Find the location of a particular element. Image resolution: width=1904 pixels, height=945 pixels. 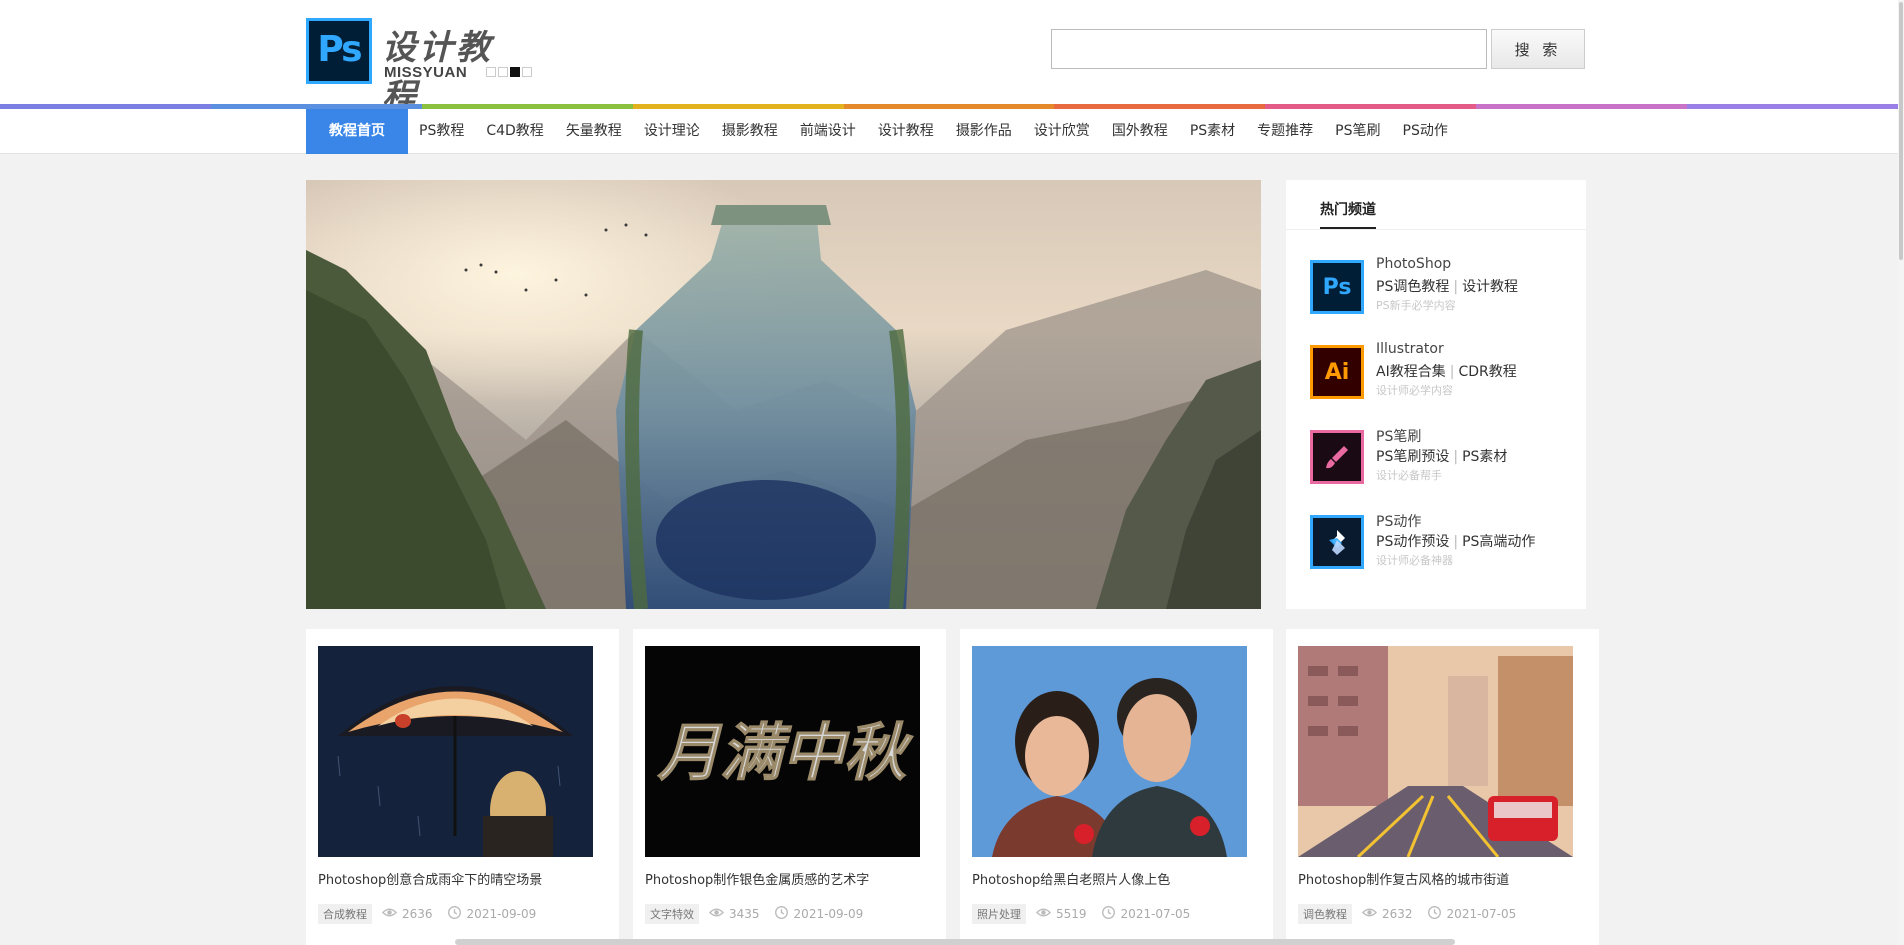

hot-channel-links: PS调色教程 | 设计教程 is located at coordinates (1447, 287).